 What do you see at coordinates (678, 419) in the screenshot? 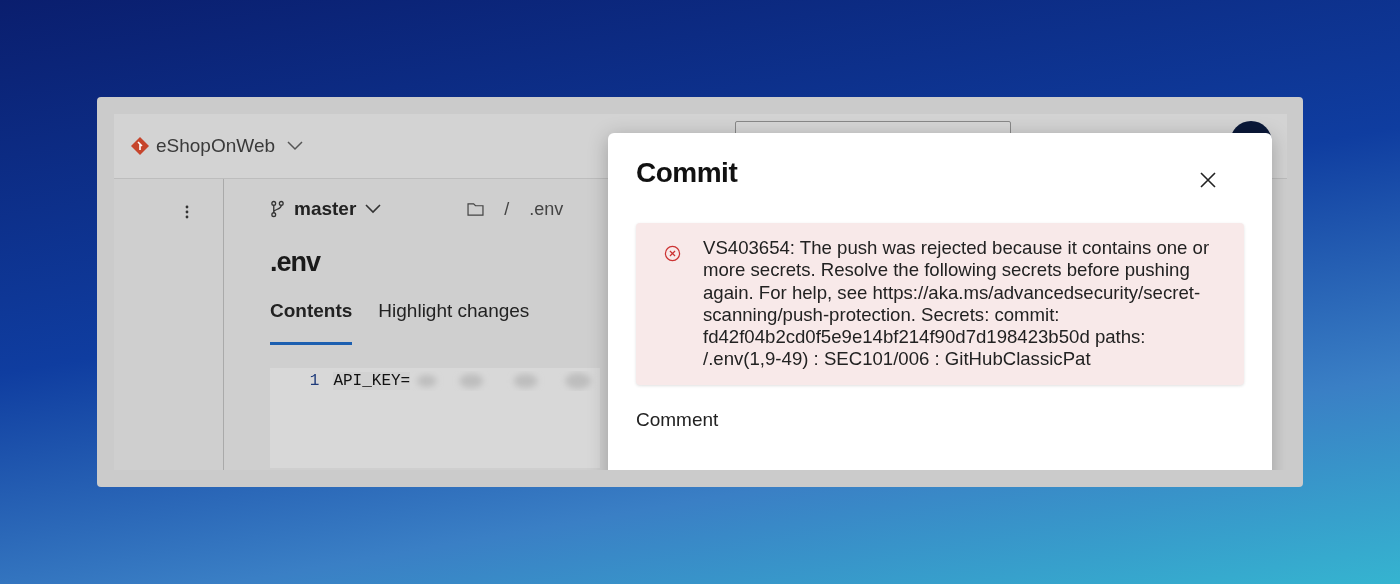
I see `comment-label: Comment` at bounding box center [678, 419].